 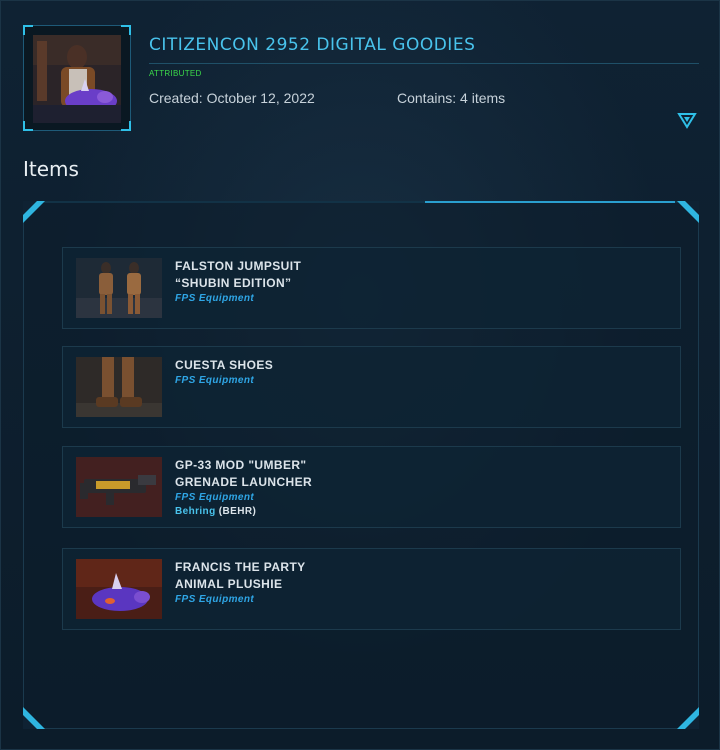 I want to click on status-badge: ATTRIBUTED, so click(x=175, y=73).